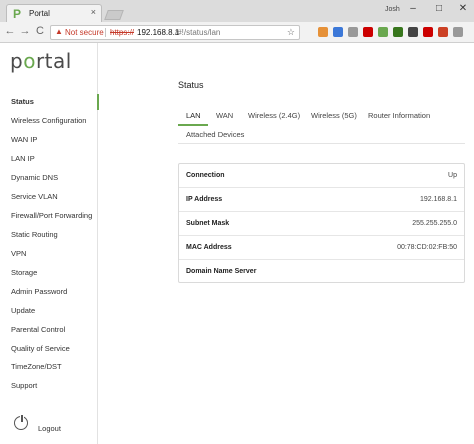 The height and width of the screenshot is (444, 474). What do you see at coordinates (39, 291) in the screenshot?
I see `sidebar-item-label: Admin Password` at bounding box center [39, 291].